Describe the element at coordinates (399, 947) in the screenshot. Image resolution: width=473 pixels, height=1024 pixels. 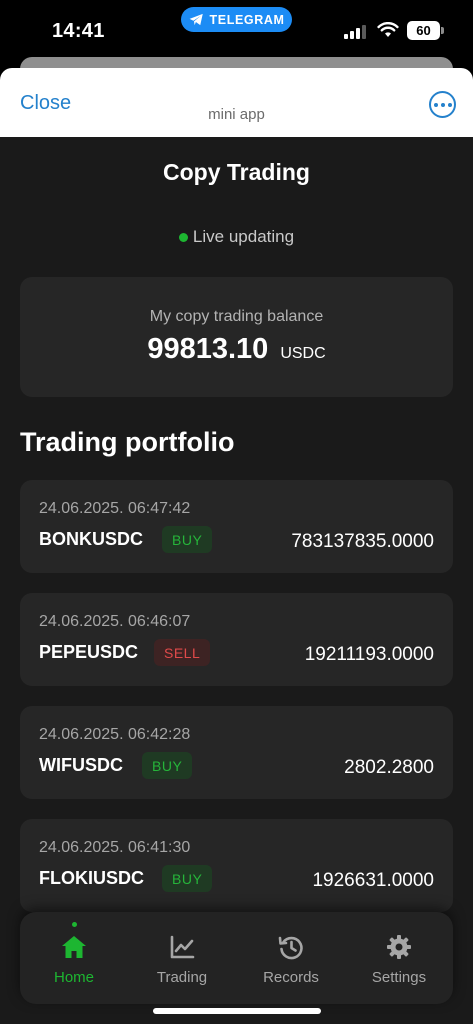
I see `gear-icon` at that location.